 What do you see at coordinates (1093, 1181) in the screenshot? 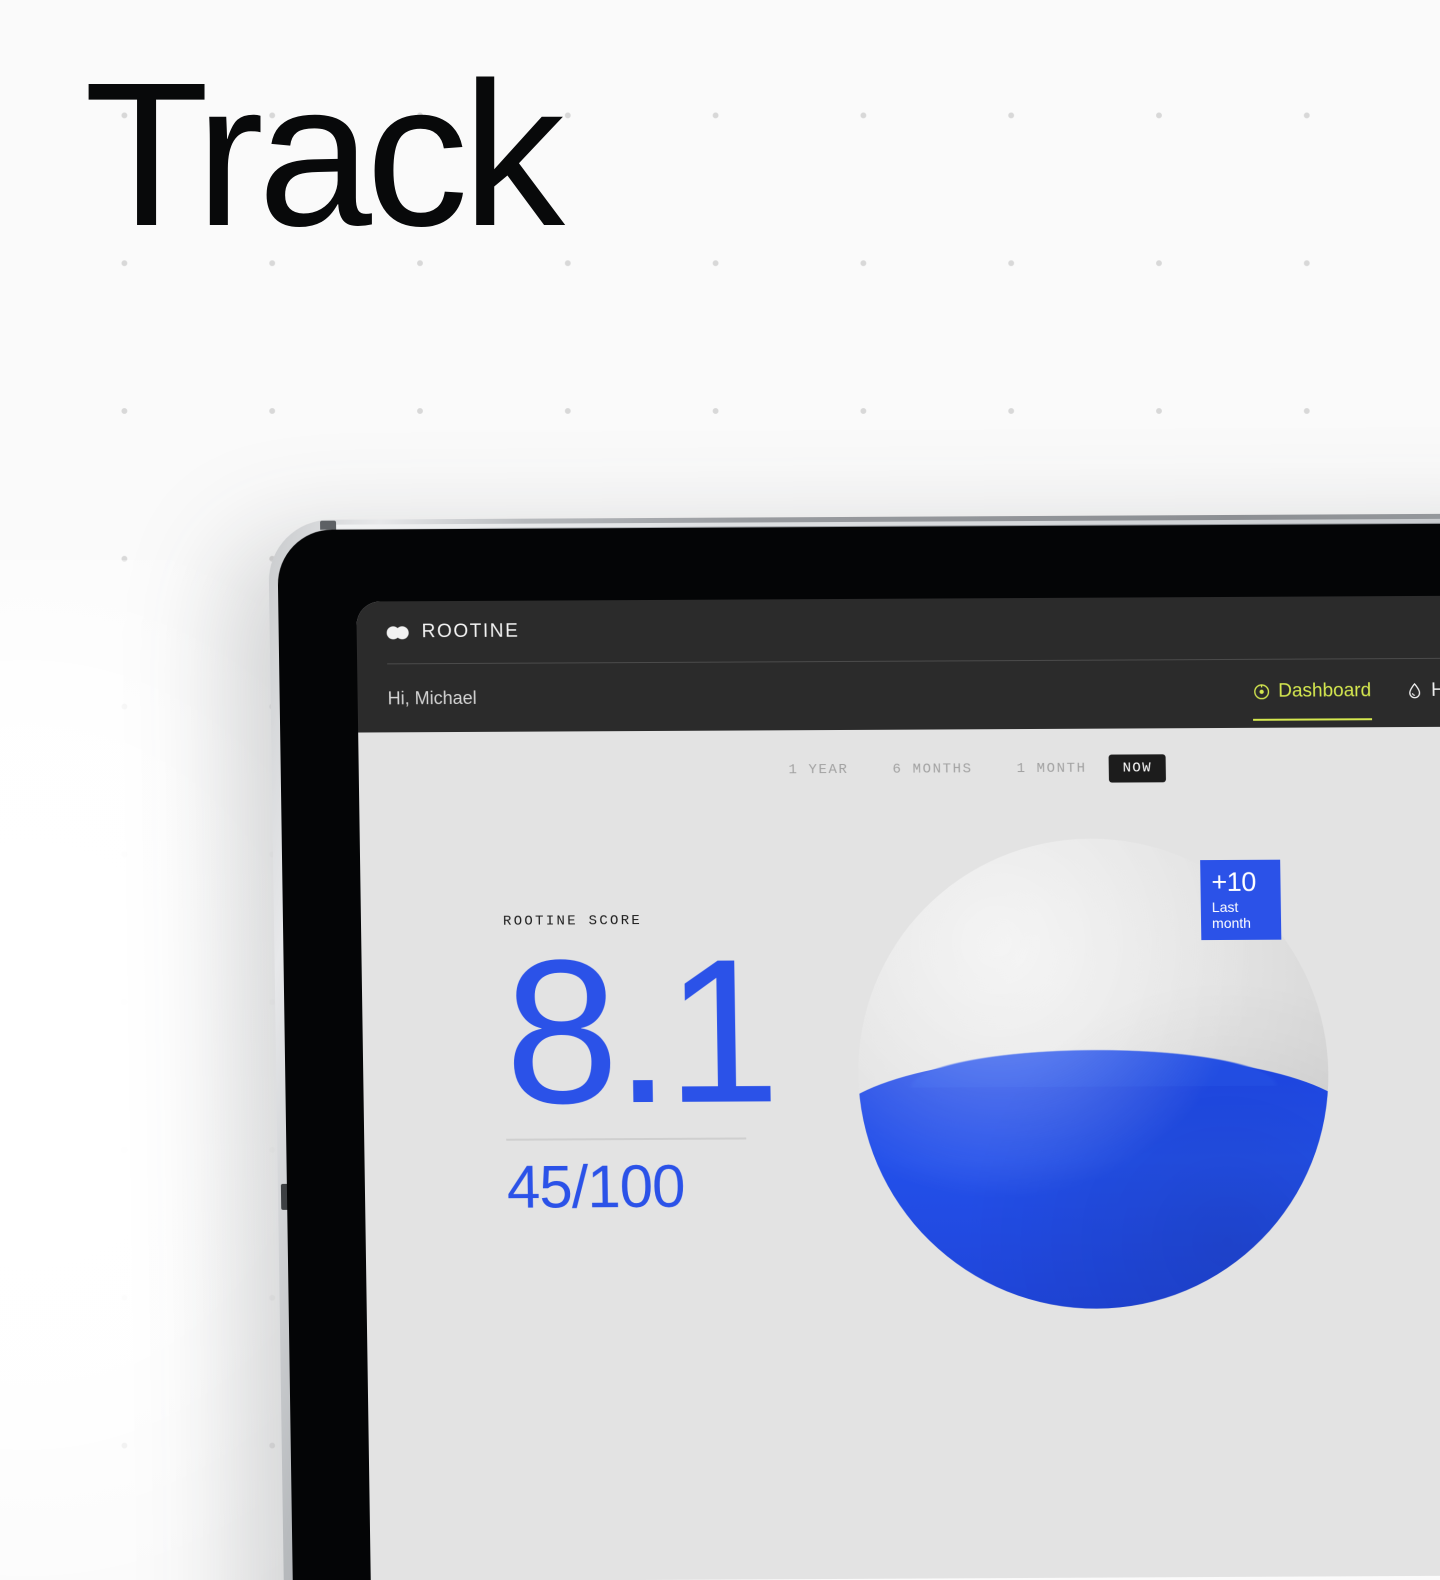
I see `sphere-fill-level` at bounding box center [1093, 1181].